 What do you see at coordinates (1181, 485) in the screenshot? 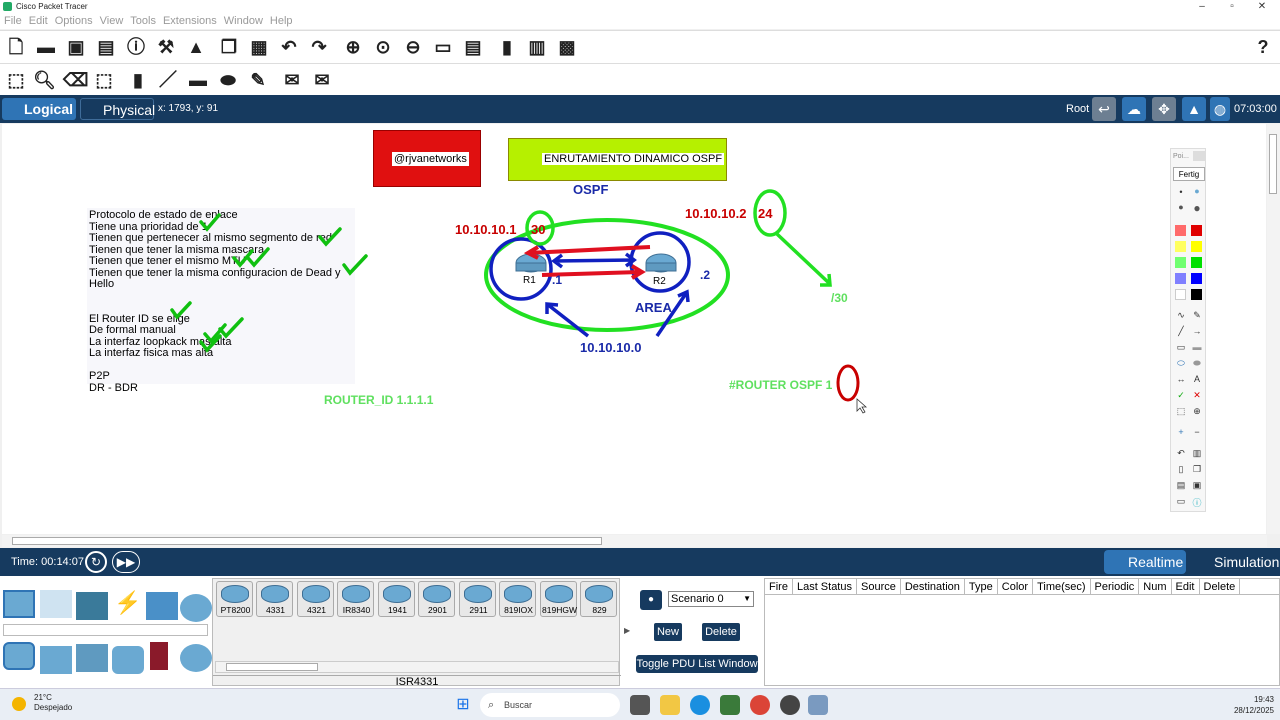
I see `print-draw-icon: ▤` at bounding box center [1181, 485].